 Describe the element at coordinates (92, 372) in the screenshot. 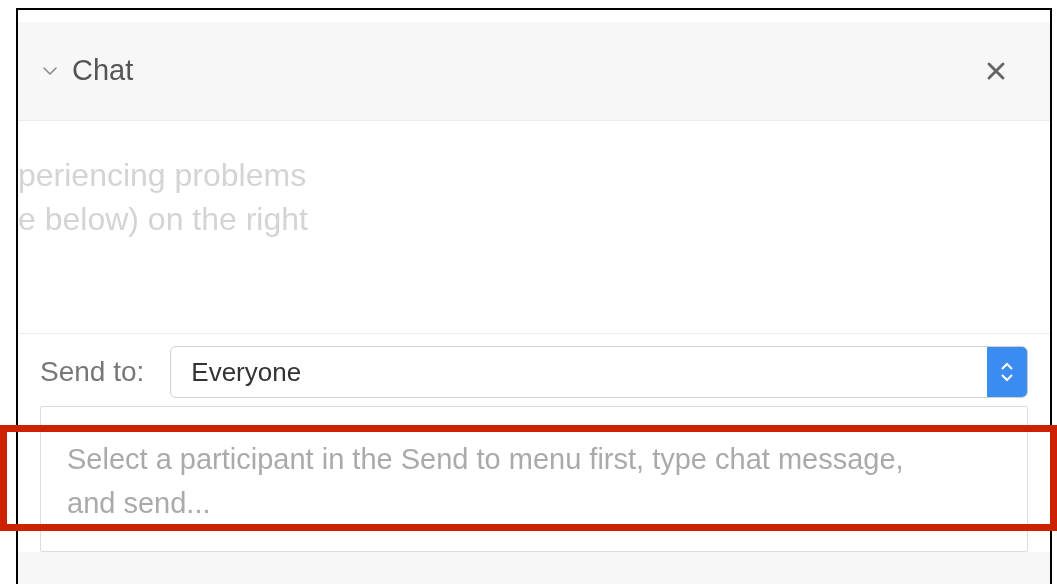

I see `send-to-label: Send to:` at that location.